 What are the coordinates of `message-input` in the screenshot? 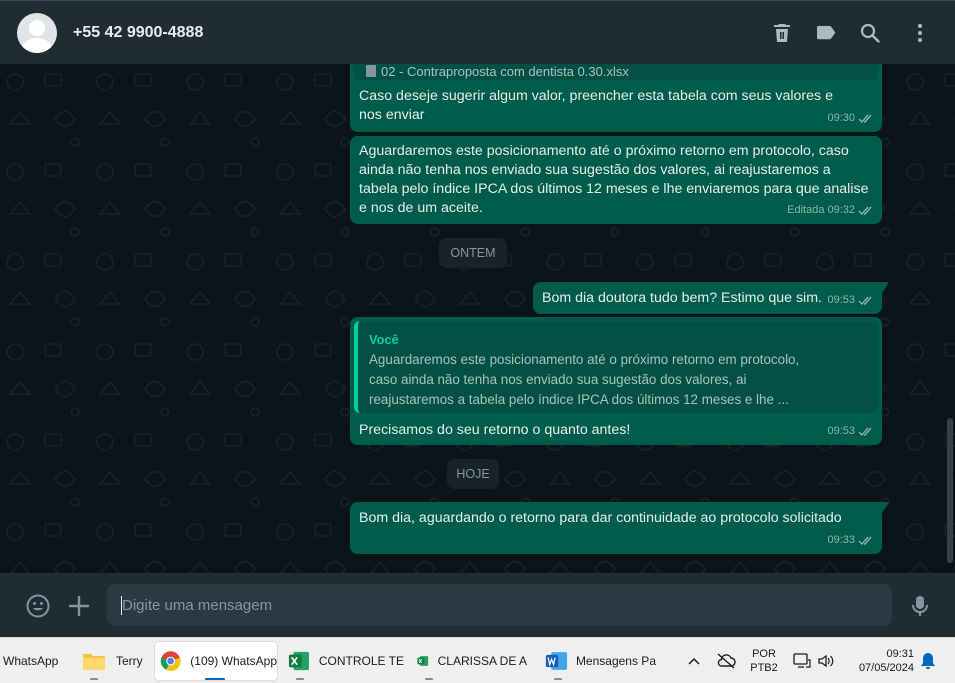 It's located at (499, 605).